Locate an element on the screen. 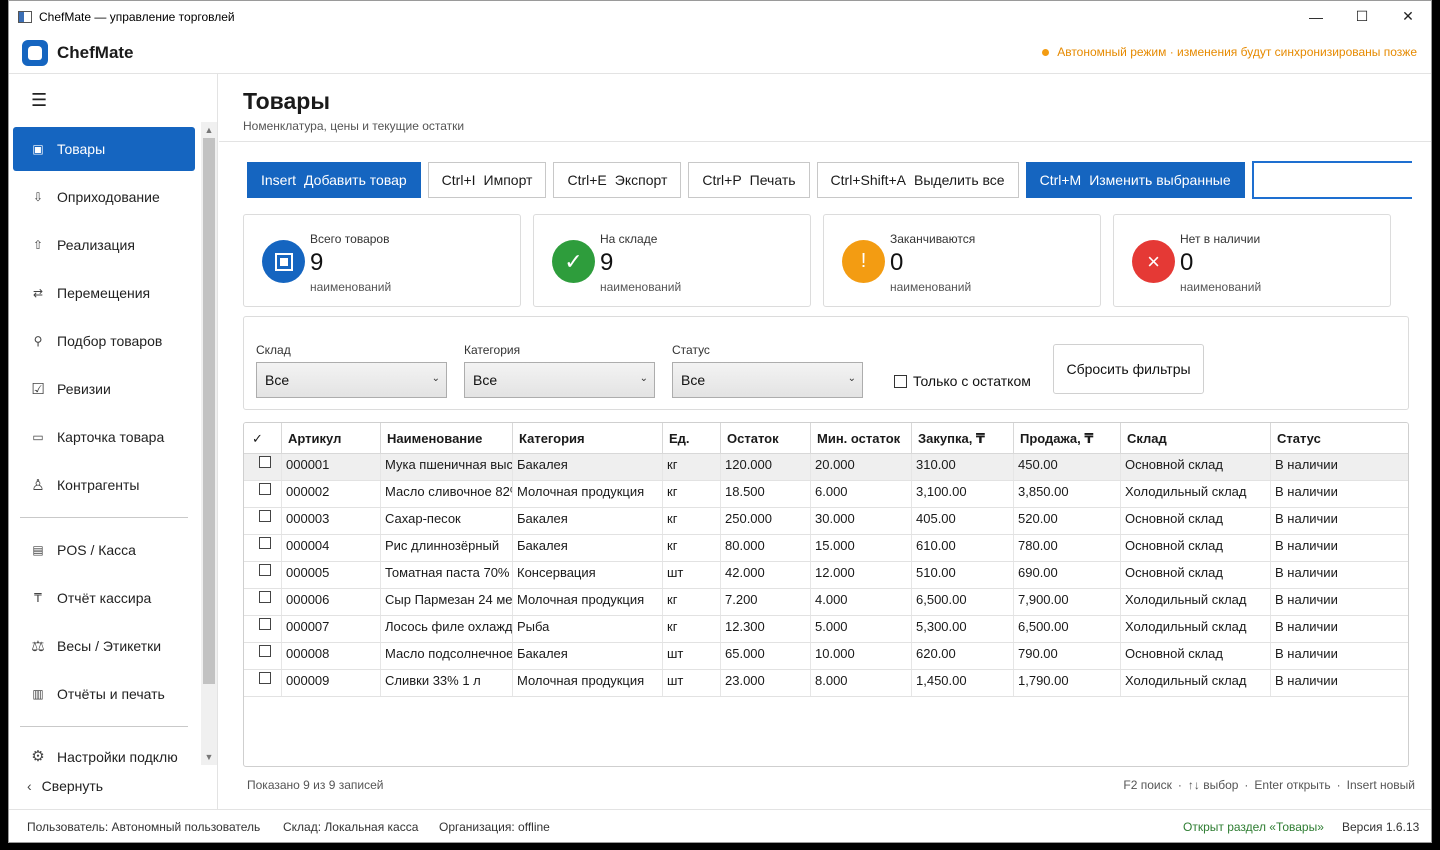  column-header-warehouse: Склад is located at coordinates (1196, 438).